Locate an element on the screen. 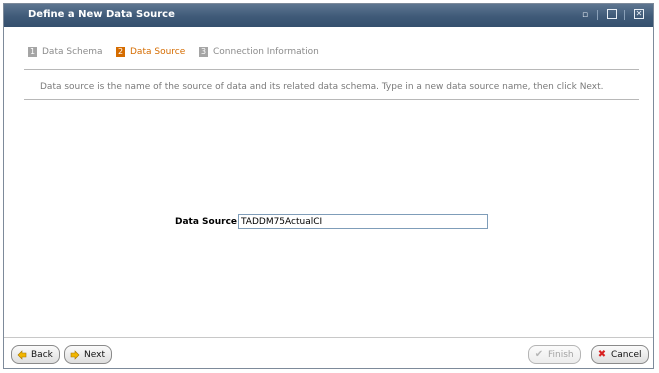 The height and width of the screenshot is (373, 659). finish-button-label: Finish is located at coordinates (561, 354).